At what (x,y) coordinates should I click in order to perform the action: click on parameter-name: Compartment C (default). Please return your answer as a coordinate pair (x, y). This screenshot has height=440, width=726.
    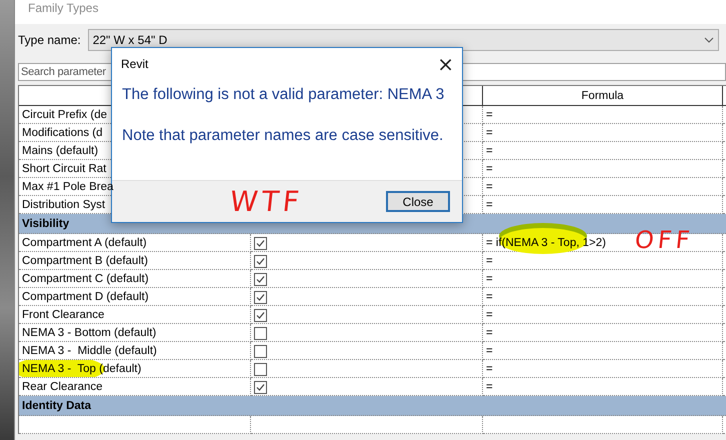
    Looking at the image, I should click on (135, 279).